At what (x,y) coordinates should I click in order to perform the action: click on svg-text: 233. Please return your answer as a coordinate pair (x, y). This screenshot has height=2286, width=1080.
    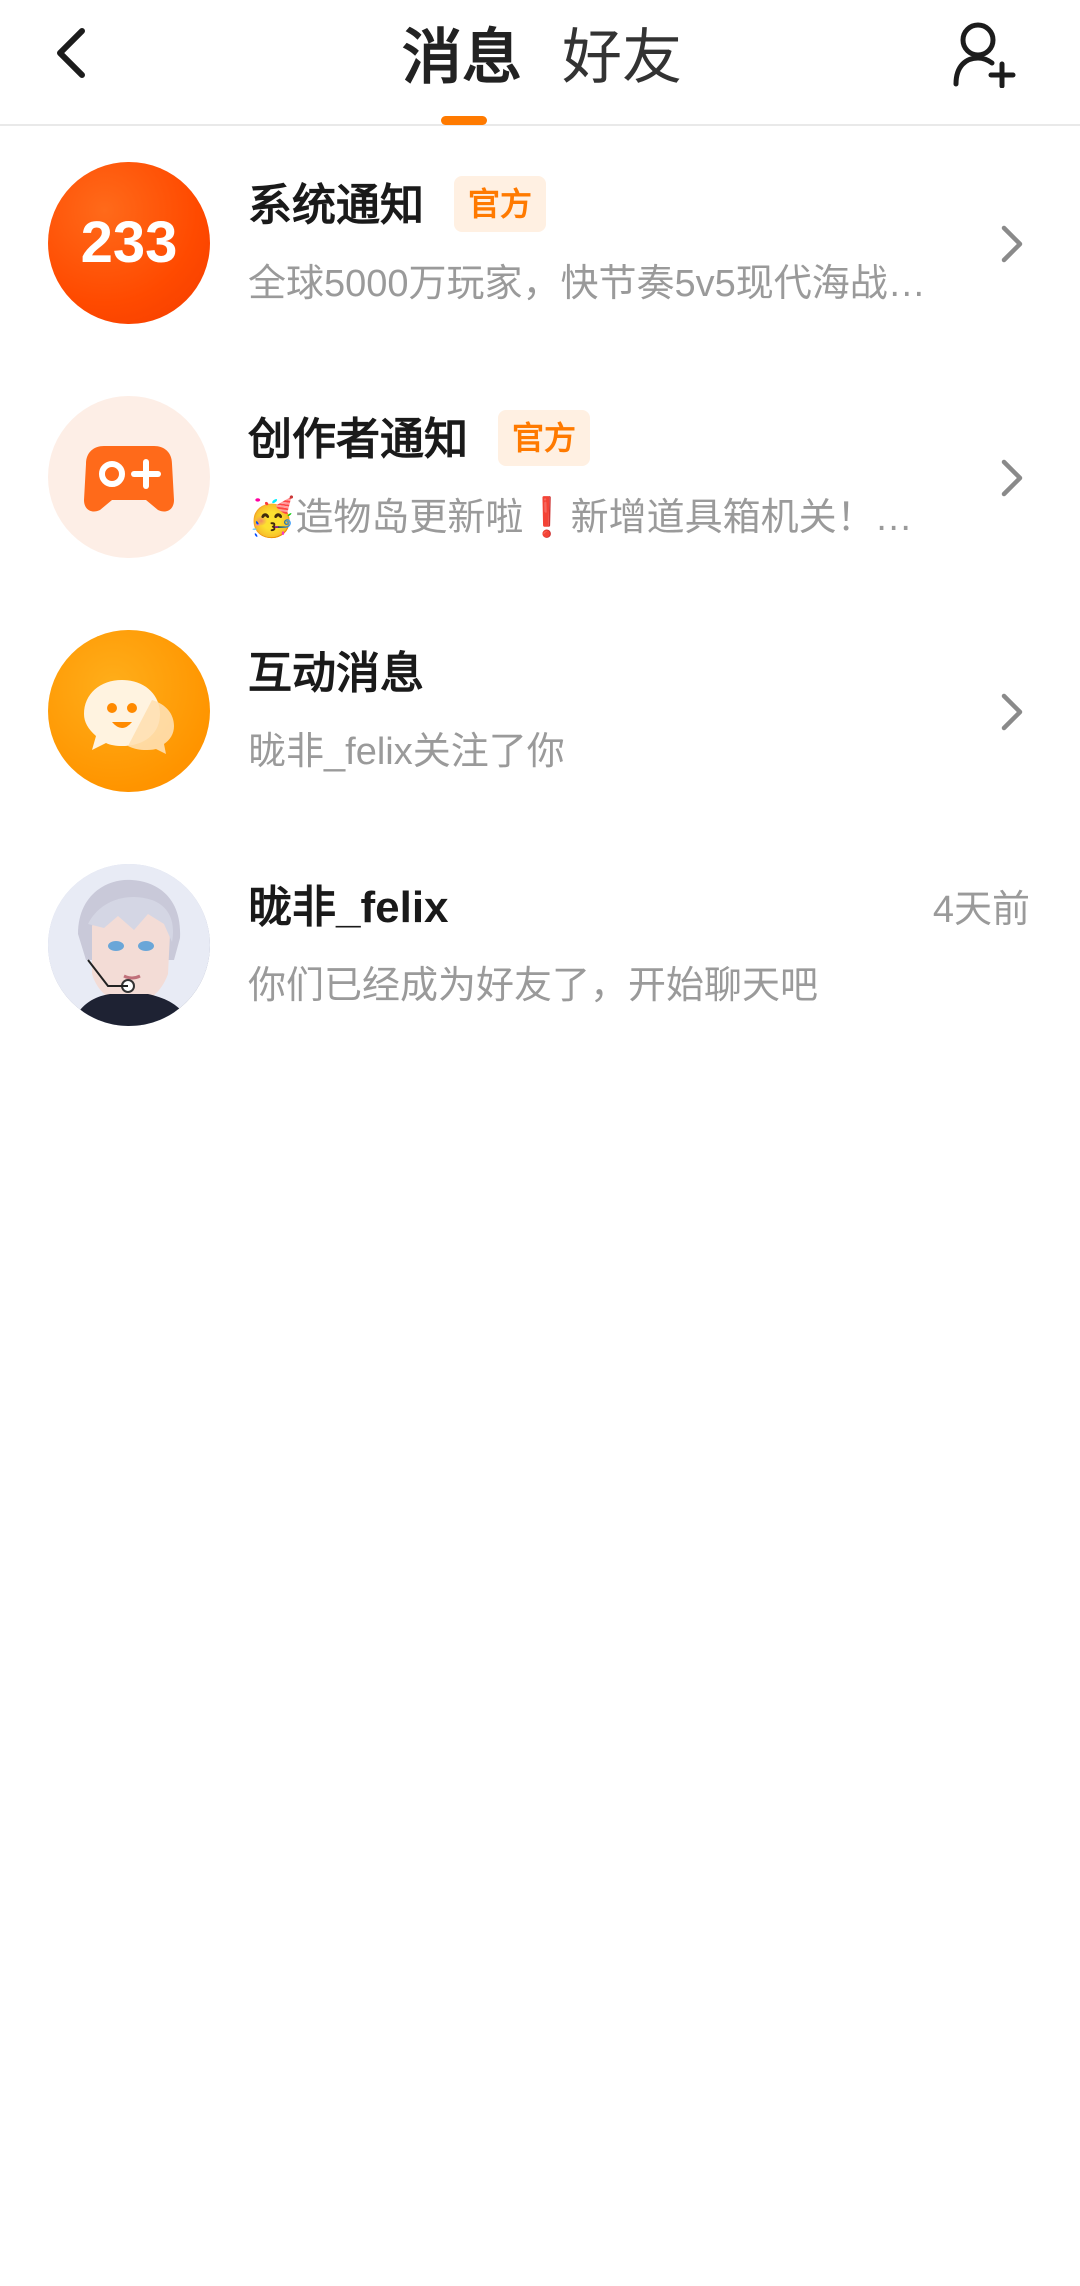
    Looking at the image, I should click on (129, 242).